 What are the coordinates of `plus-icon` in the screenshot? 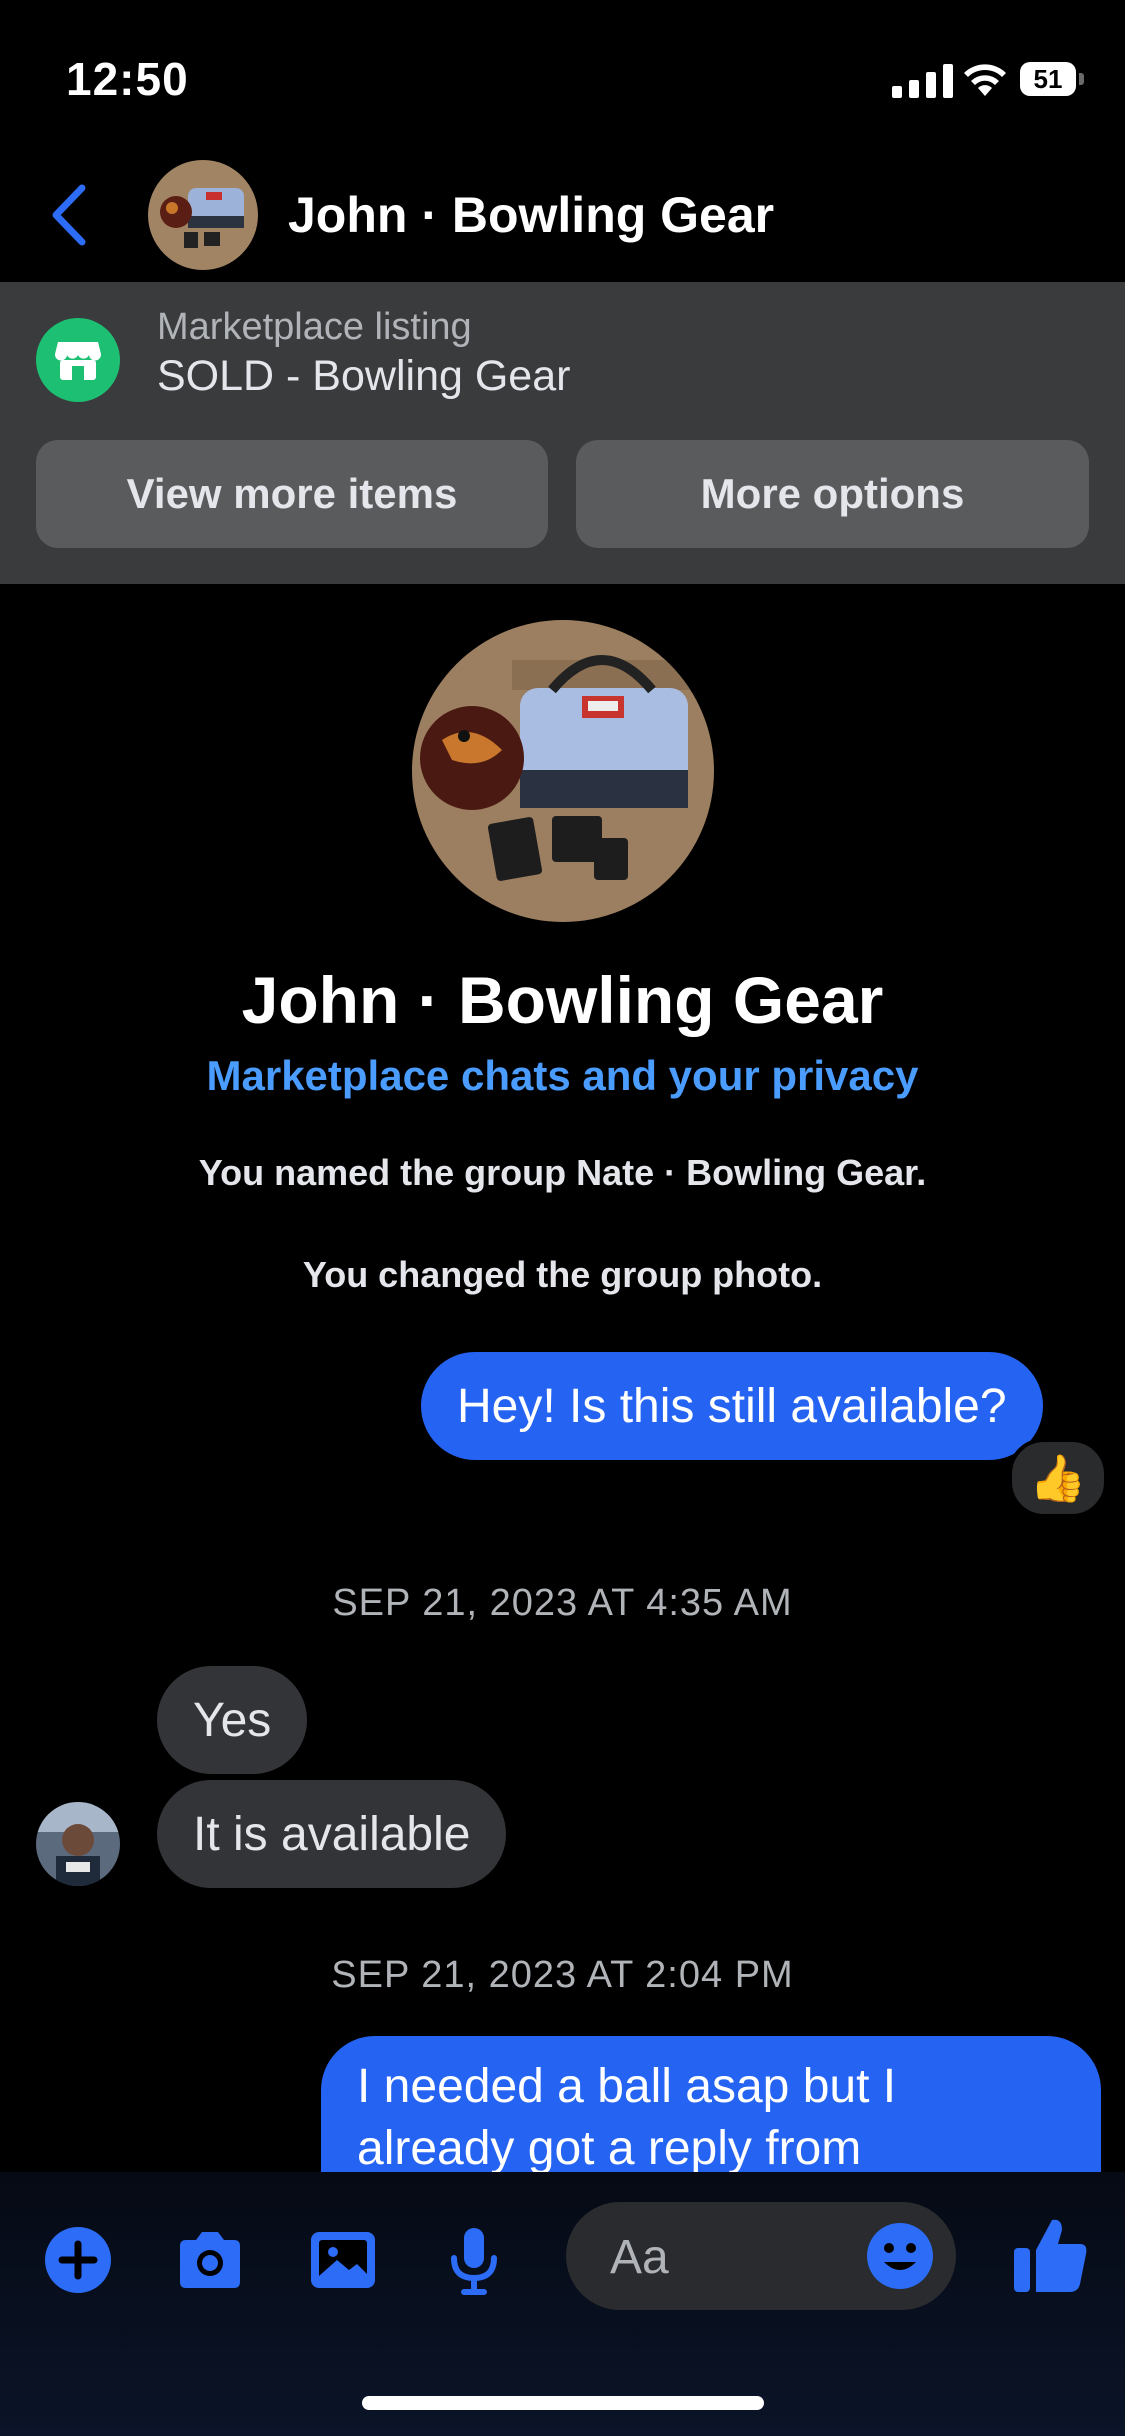 It's located at (78, 2260).